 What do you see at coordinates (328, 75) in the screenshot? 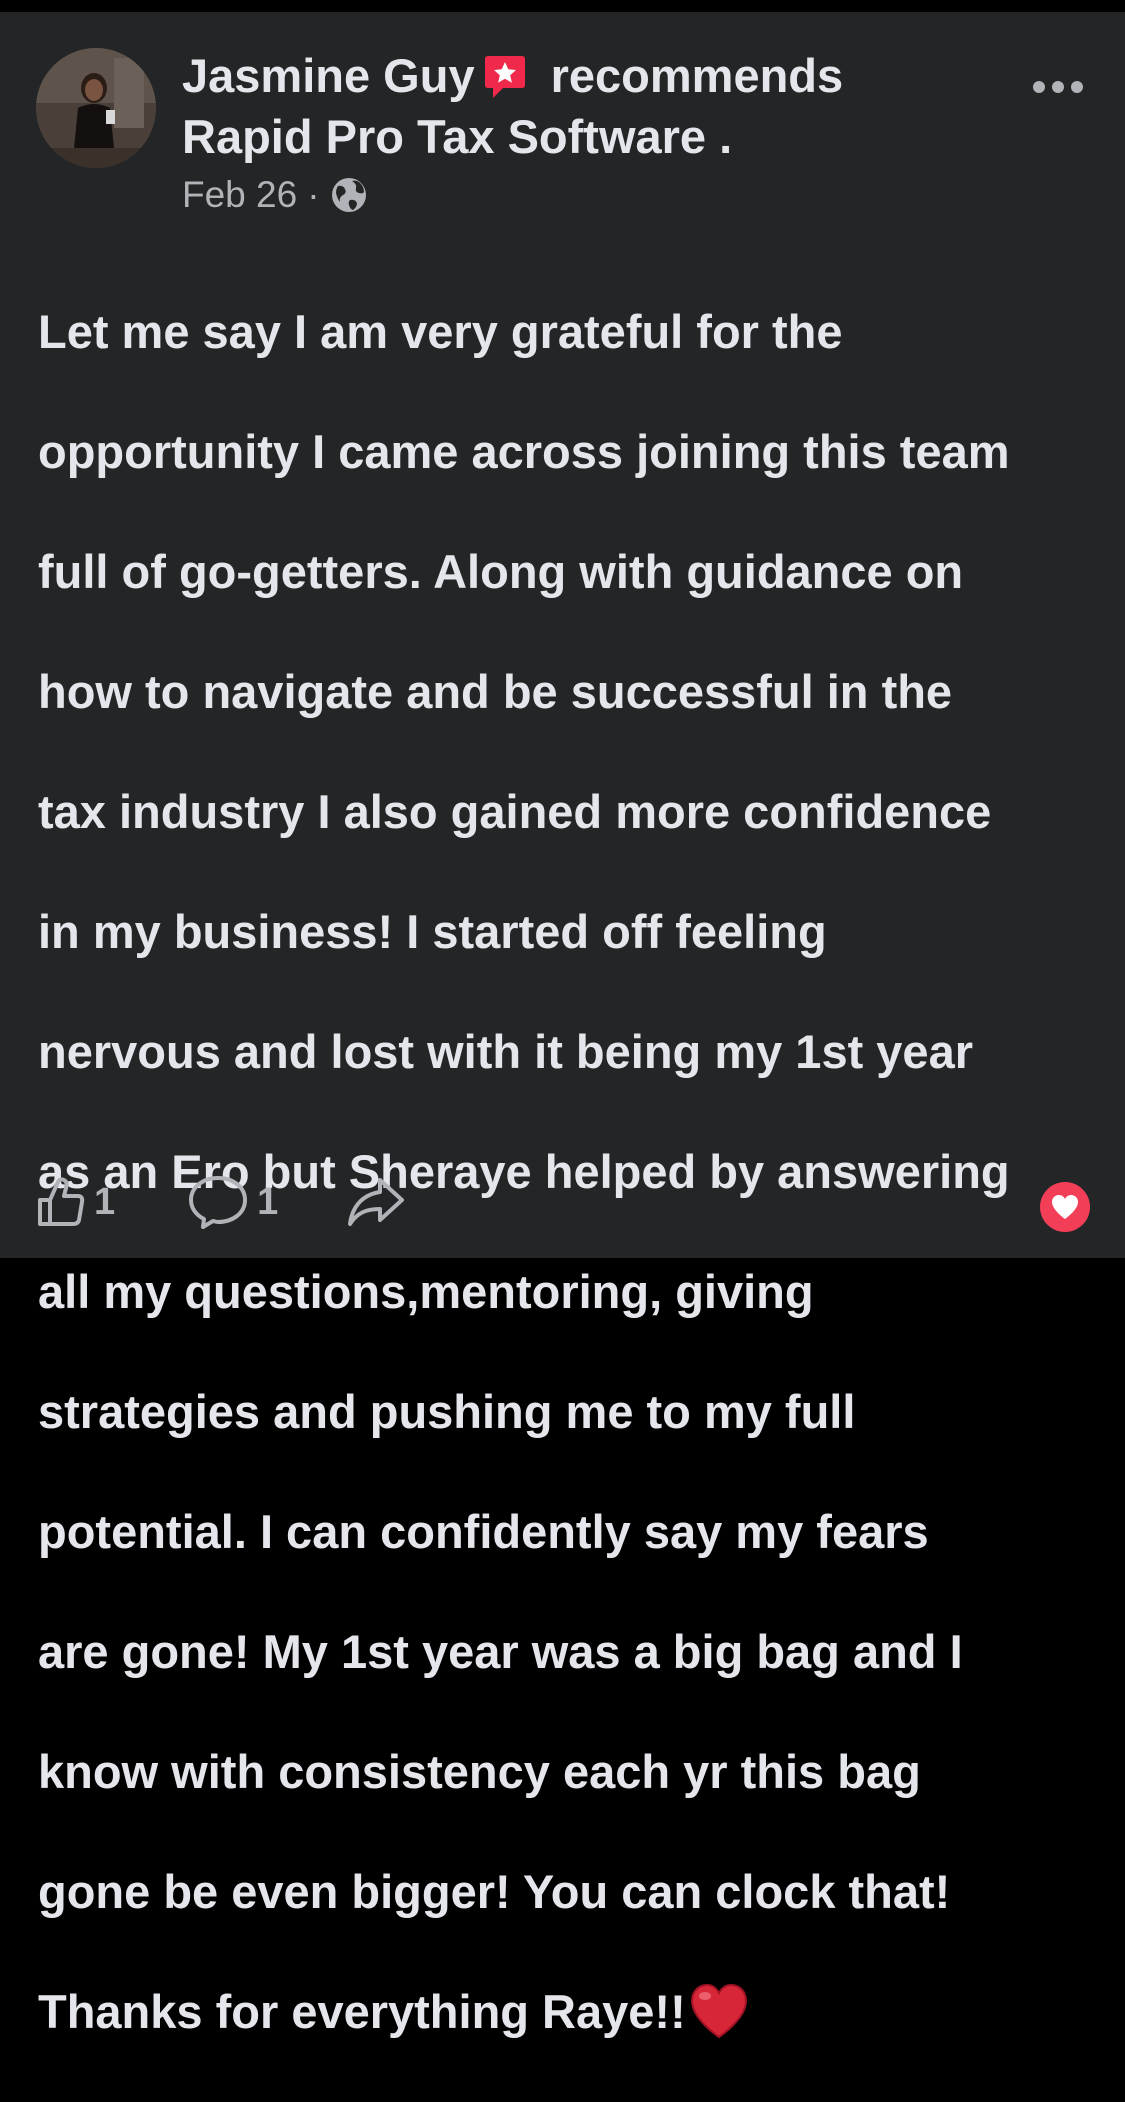
I see `author-name: Jasmine Guy` at bounding box center [328, 75].